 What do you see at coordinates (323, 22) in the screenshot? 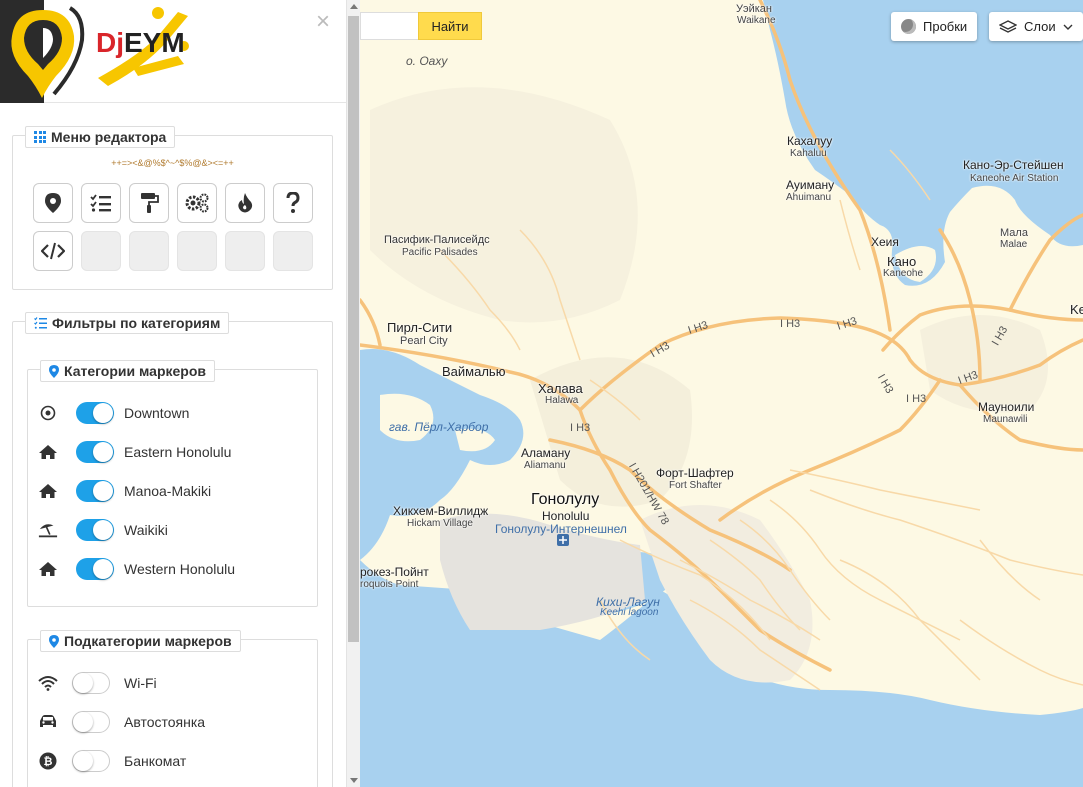
I see `close-sidebar-button: ×` at bounding box center [323, 22].